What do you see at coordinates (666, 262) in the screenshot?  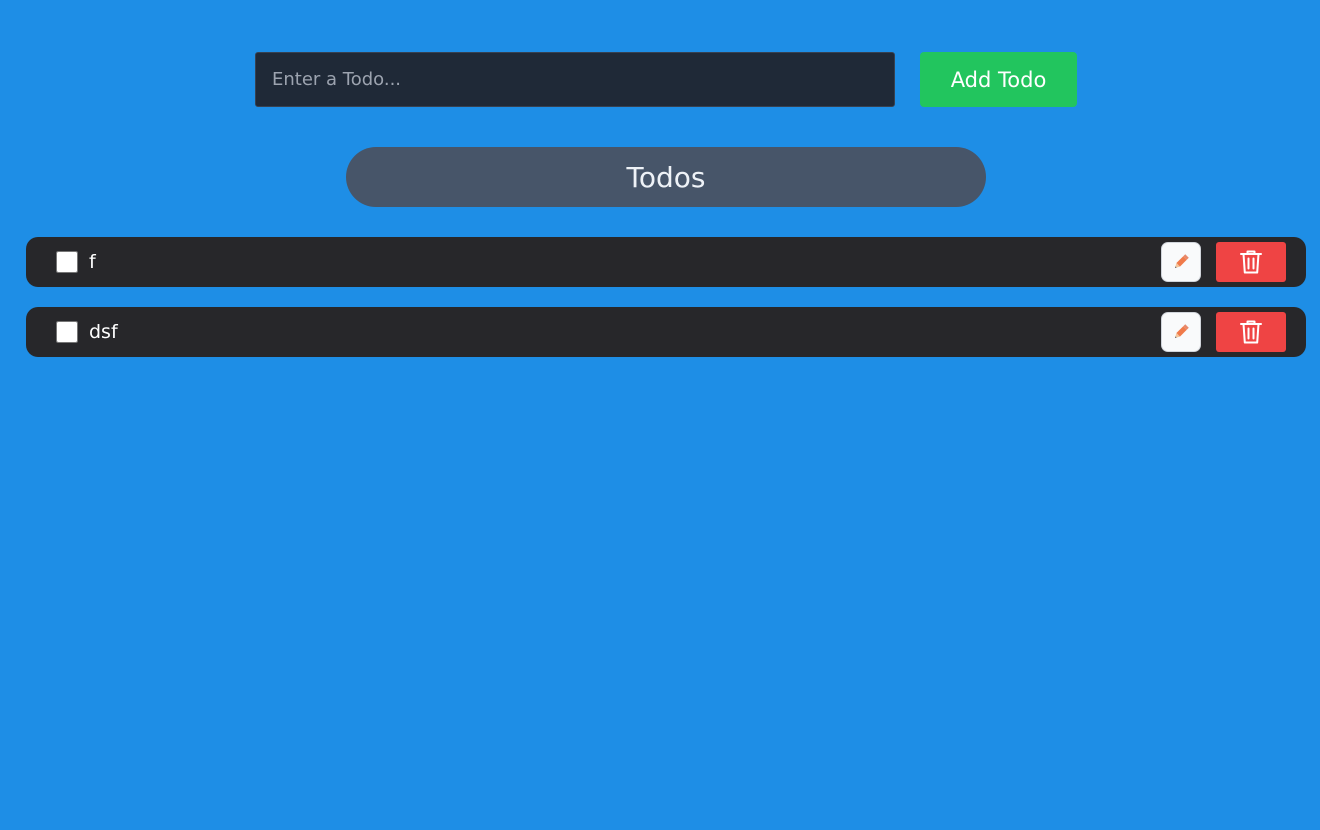 I see `todo-item: f` at bounding box center [666, 262].